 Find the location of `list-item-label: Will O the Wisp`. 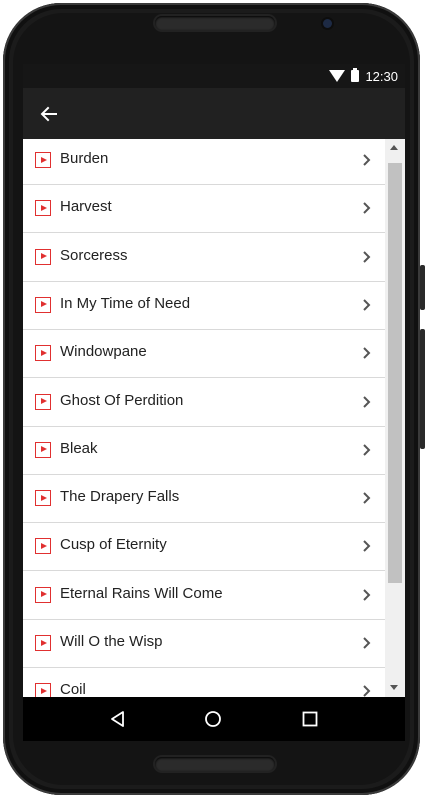

list-item-label: Will O the Wisp is located at coordinates (111, 641).